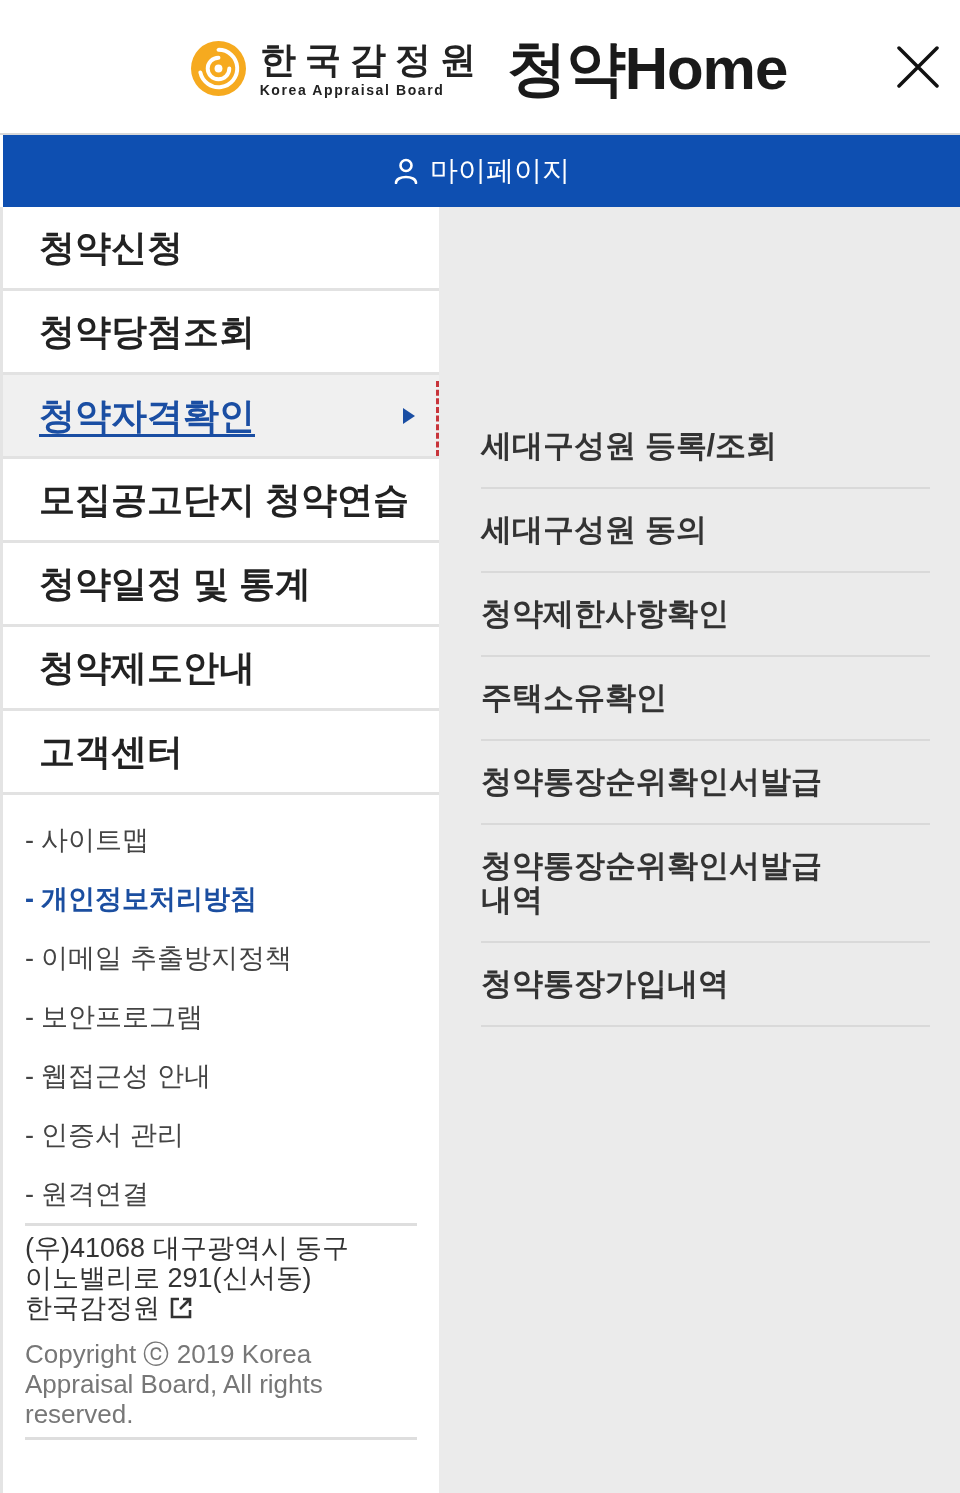 The height and width of the screenshot is (1493, 960). I want to click on footer-link: - 웹접근성 안내, so click(118, 1075).